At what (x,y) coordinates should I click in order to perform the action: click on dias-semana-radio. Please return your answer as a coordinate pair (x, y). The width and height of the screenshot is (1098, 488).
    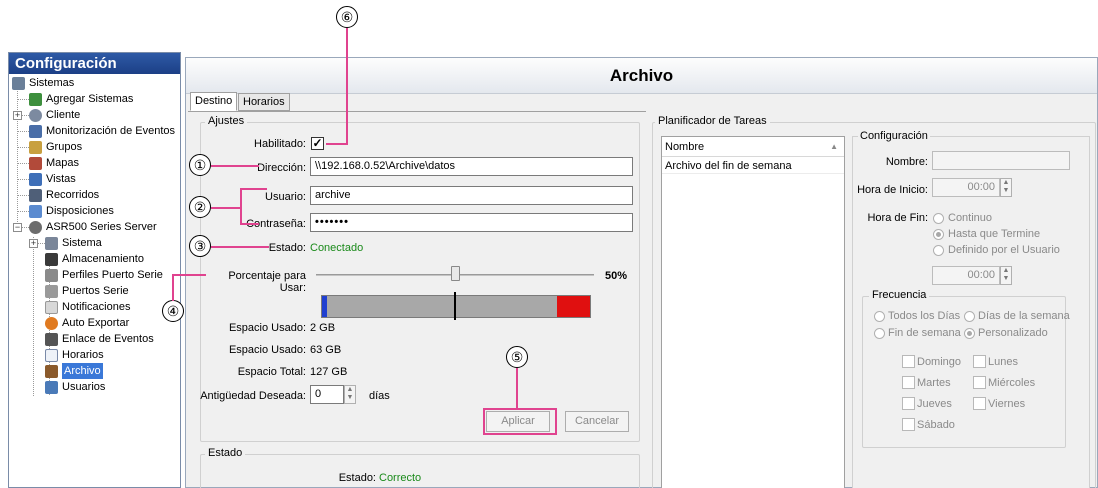
    Looking at the image, I should click on (969, 316).